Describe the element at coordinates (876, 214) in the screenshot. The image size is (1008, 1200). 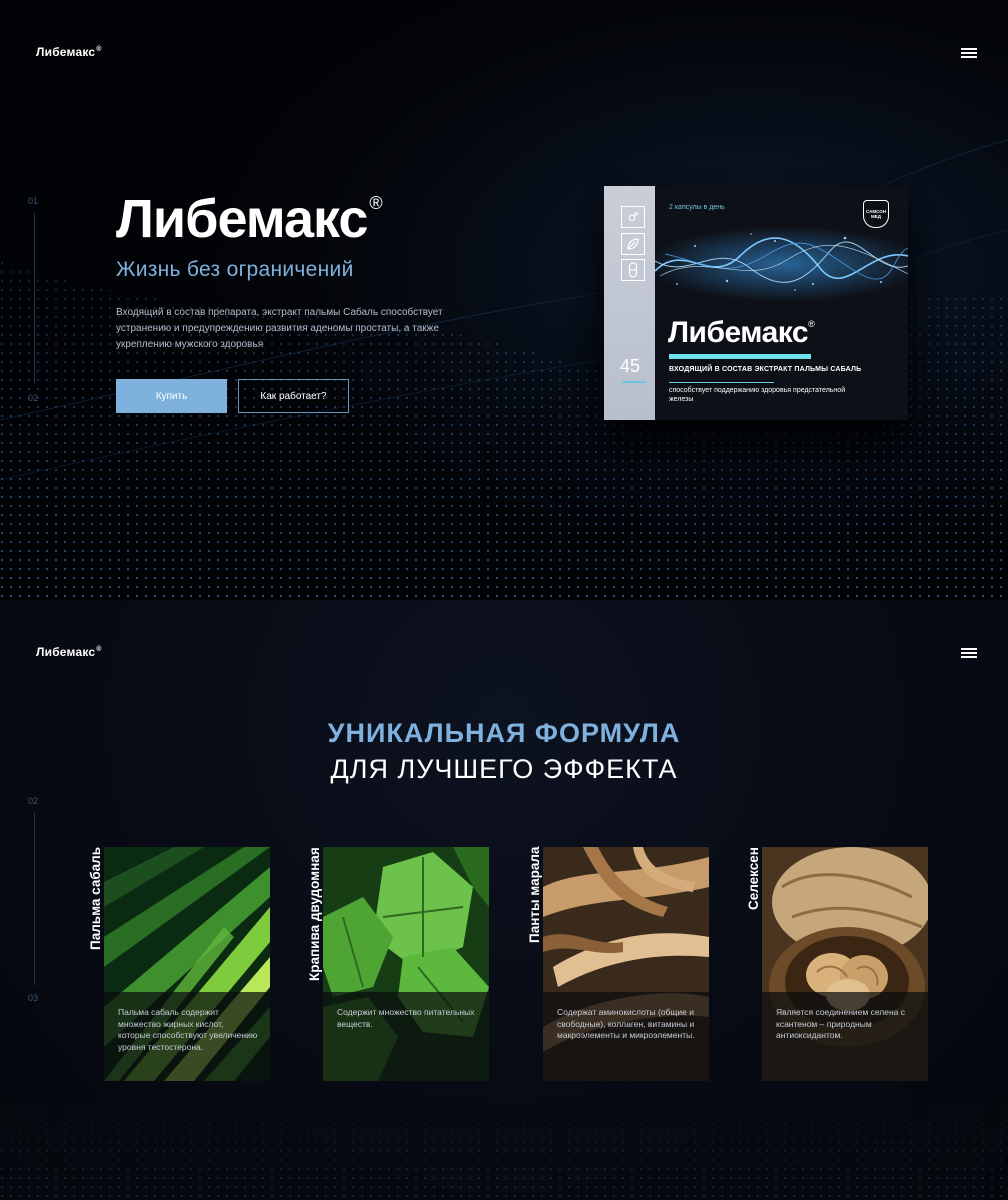
I see `manufacturer-logo: САМСОН МЕД` at that location.